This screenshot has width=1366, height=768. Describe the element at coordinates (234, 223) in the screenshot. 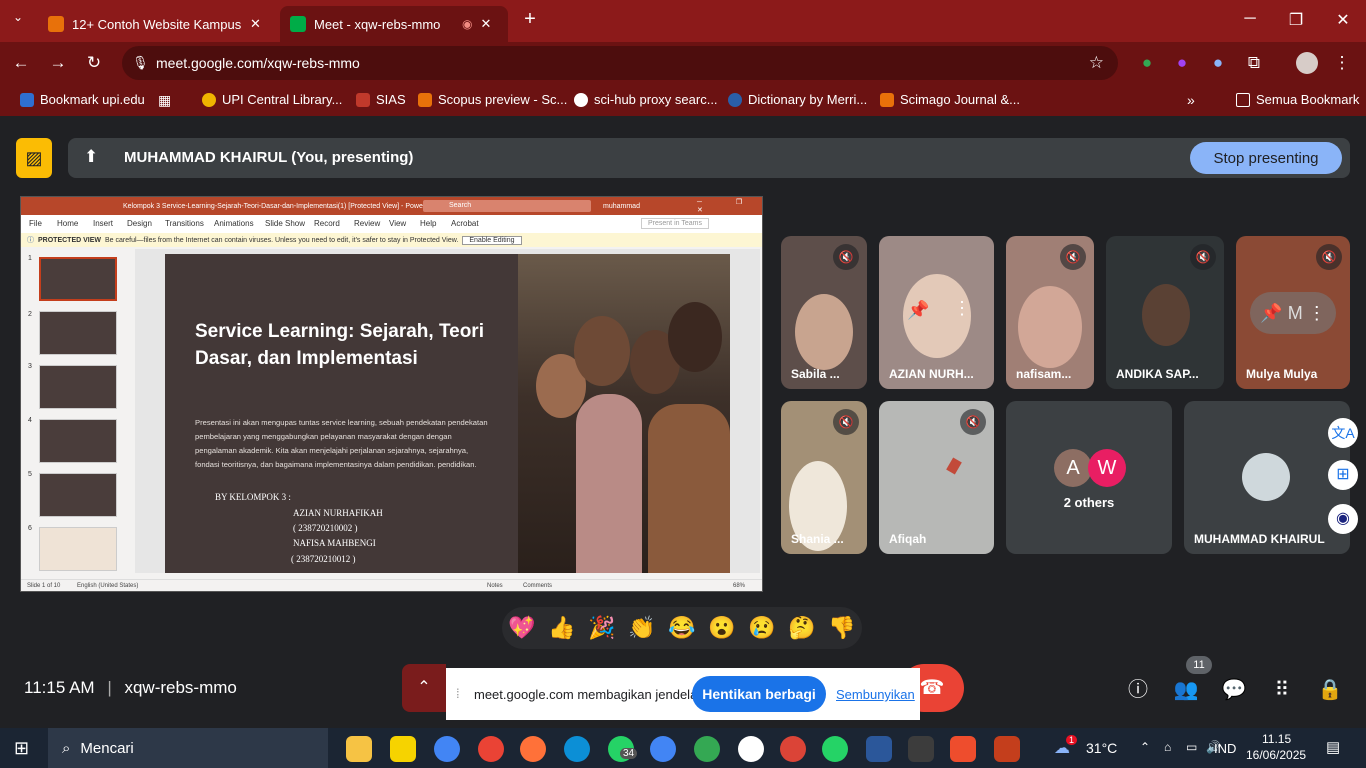

I see `ribbon-tab-animations: Animations` at that location.